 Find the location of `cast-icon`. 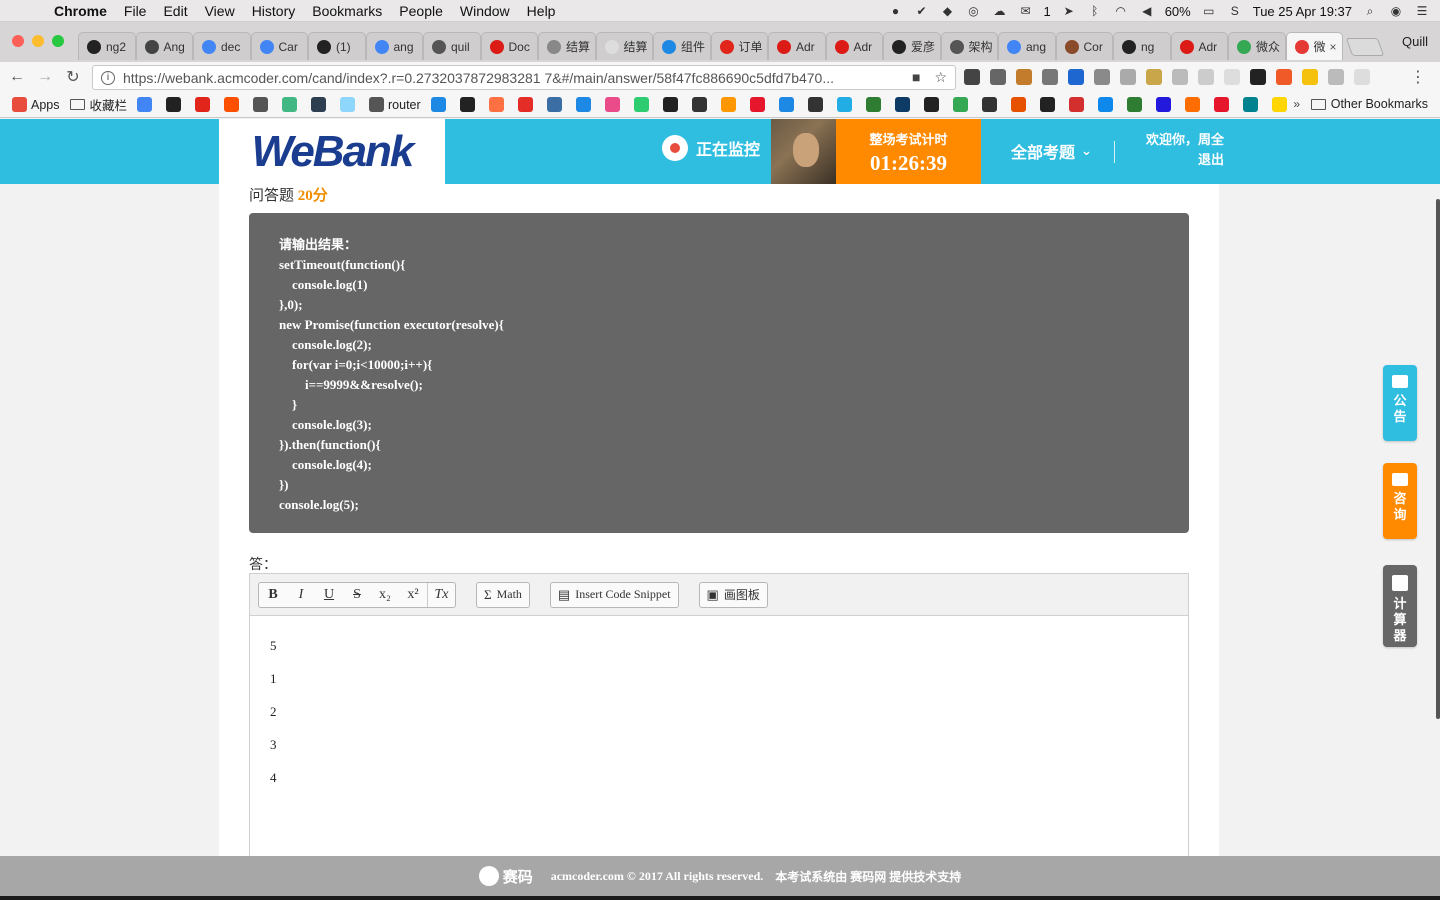

cast-icon is located at coordinates (1336, 77).